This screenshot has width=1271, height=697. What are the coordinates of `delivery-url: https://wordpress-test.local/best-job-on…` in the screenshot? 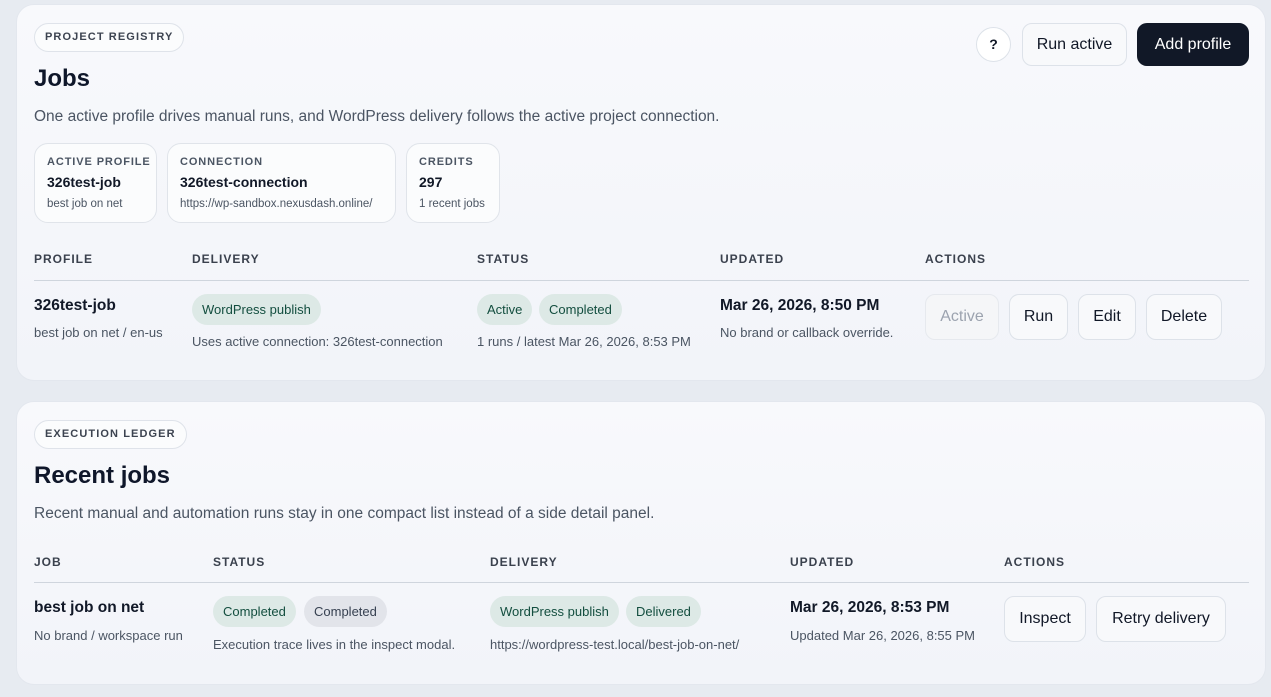 It's located at (615, 644).